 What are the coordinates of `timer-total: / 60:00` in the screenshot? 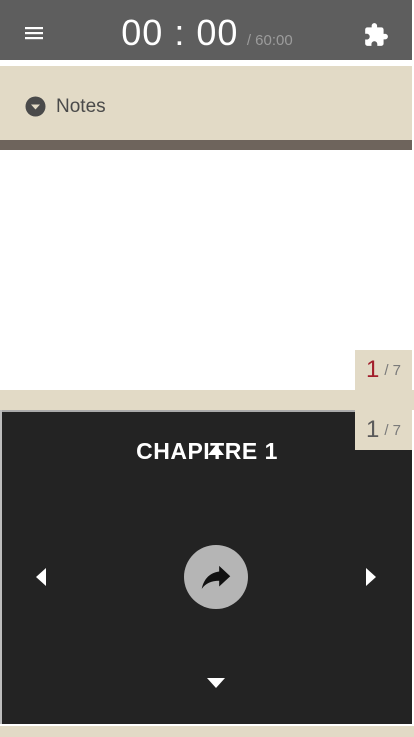 It's located at (269, 40).